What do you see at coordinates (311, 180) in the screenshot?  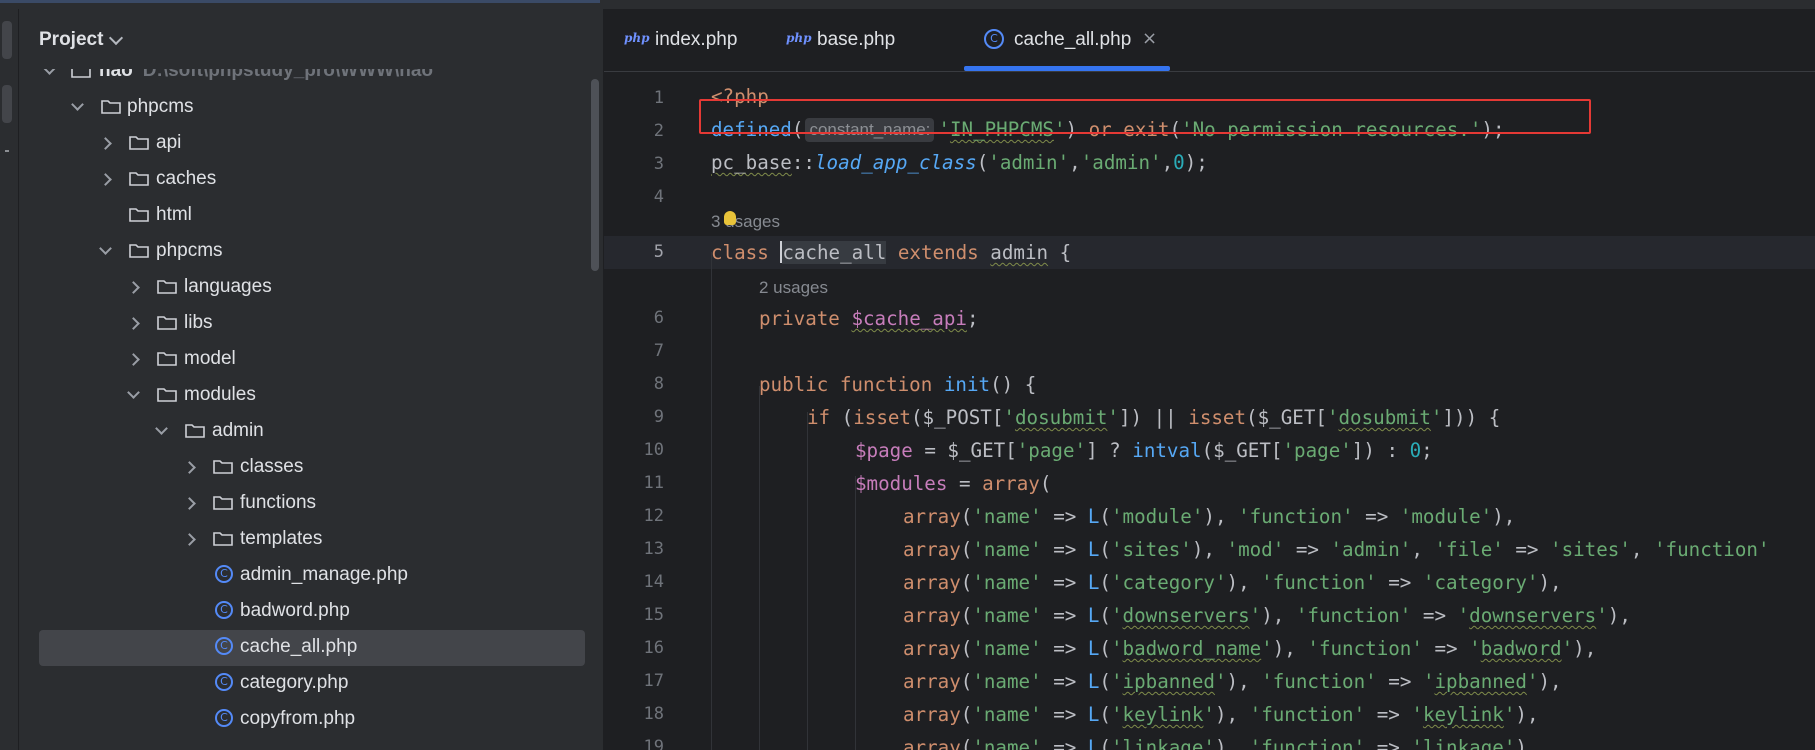 I see `tree-item-caches: caches` at bounding box center [311, 180].